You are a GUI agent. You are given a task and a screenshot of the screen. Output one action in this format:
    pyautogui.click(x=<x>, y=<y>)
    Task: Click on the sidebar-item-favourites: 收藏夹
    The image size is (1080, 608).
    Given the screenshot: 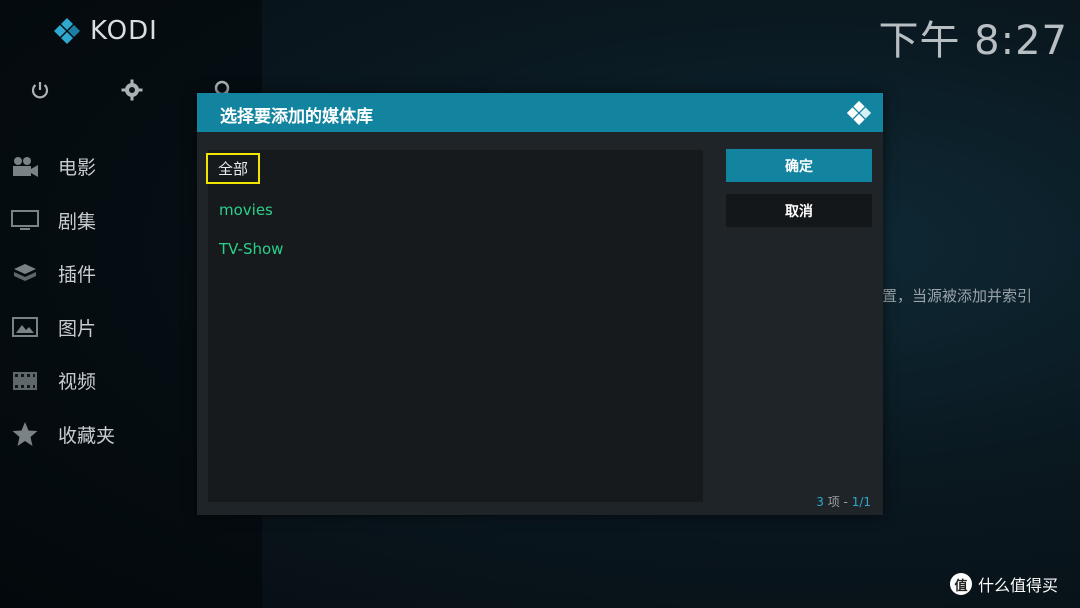 What is the action you would take?
    pyautogui.click(x=57, y=435)
    